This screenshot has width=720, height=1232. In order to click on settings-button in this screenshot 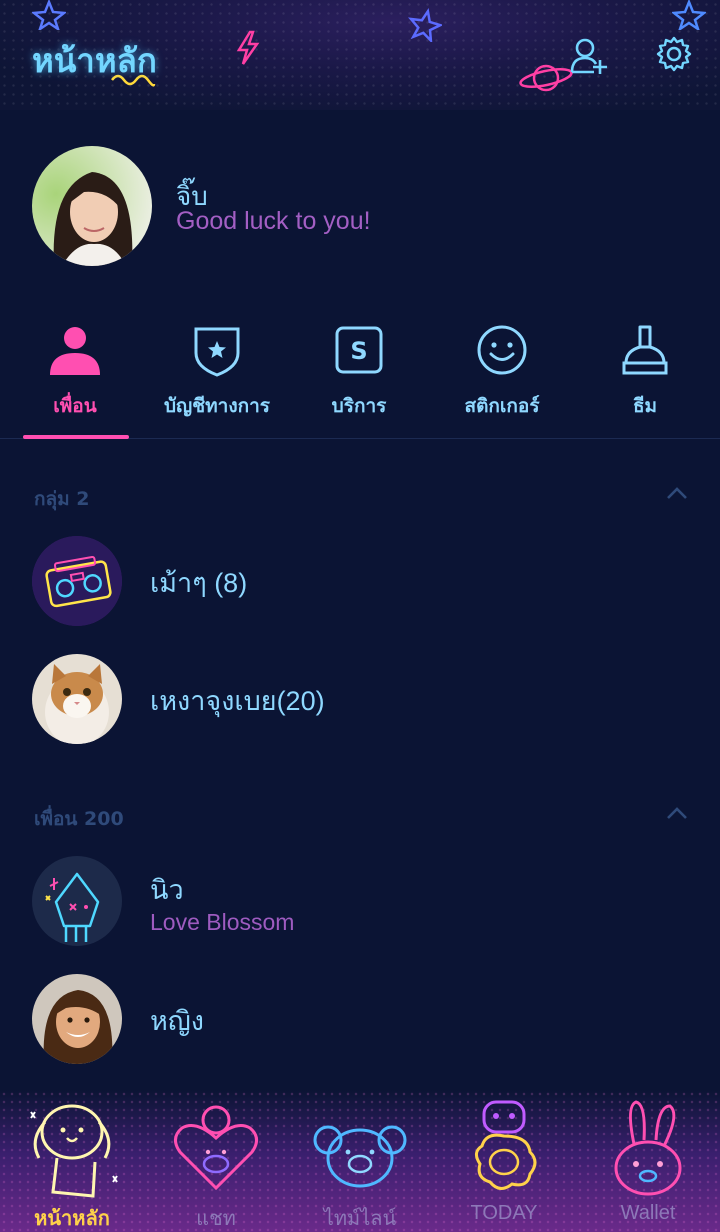, I will do `click(674, 56)`.